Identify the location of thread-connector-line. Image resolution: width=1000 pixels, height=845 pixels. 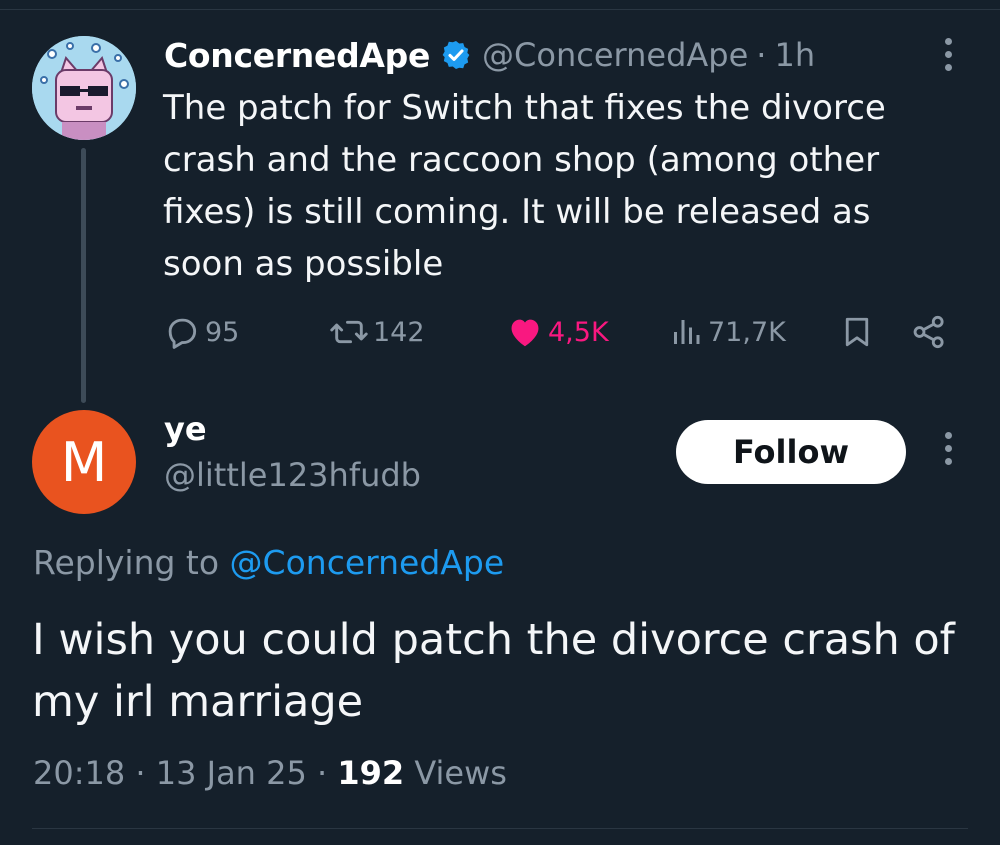
(83, 275).